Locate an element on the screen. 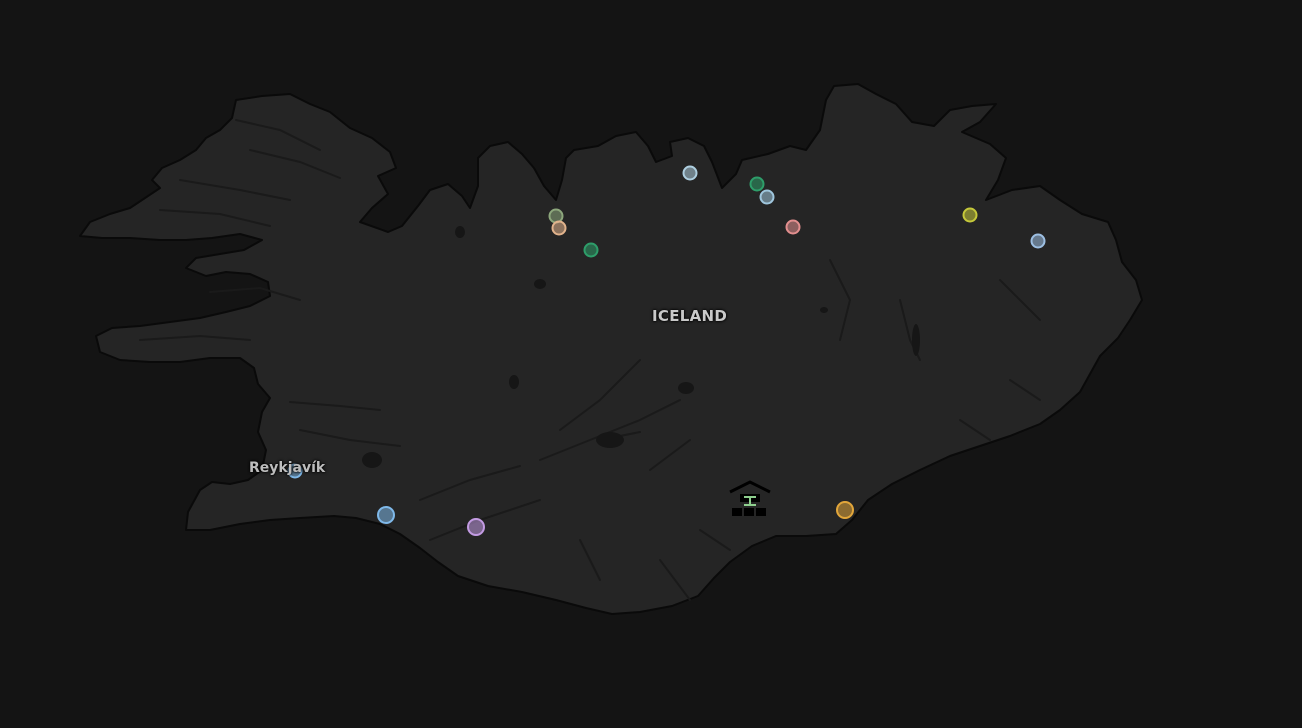 Image resolution: width=1302 pixels, height=728 pixels. capital-label: Reykjavík is located at coordinates (287, 468).